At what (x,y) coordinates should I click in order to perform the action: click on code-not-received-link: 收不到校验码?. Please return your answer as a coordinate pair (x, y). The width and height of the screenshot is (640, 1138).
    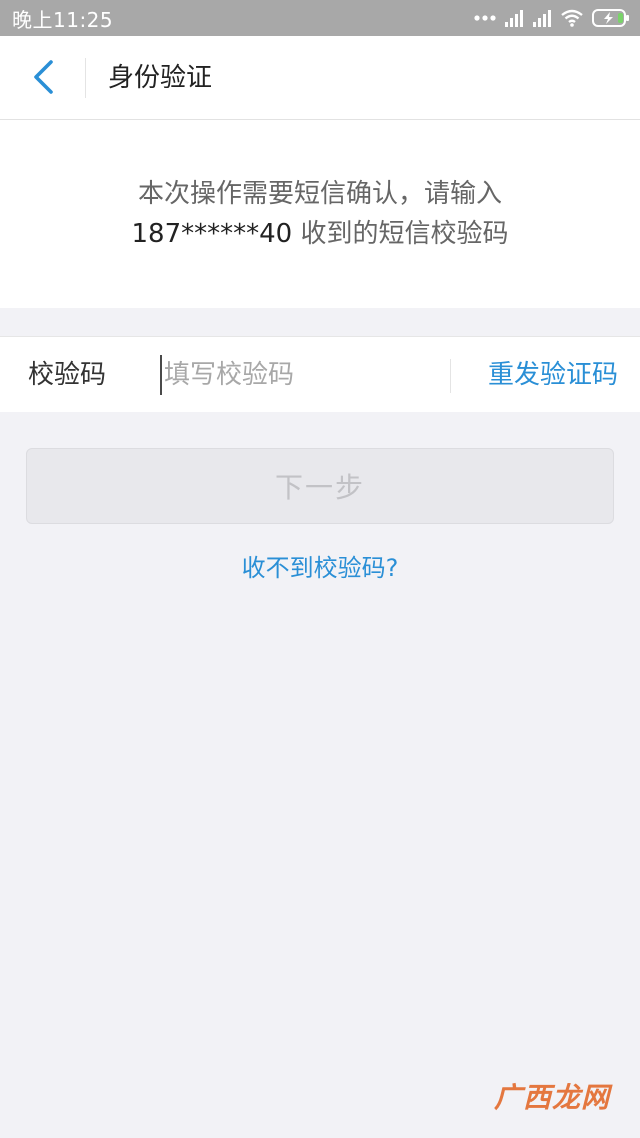
    Looking at the image, I should click on (320, 568).